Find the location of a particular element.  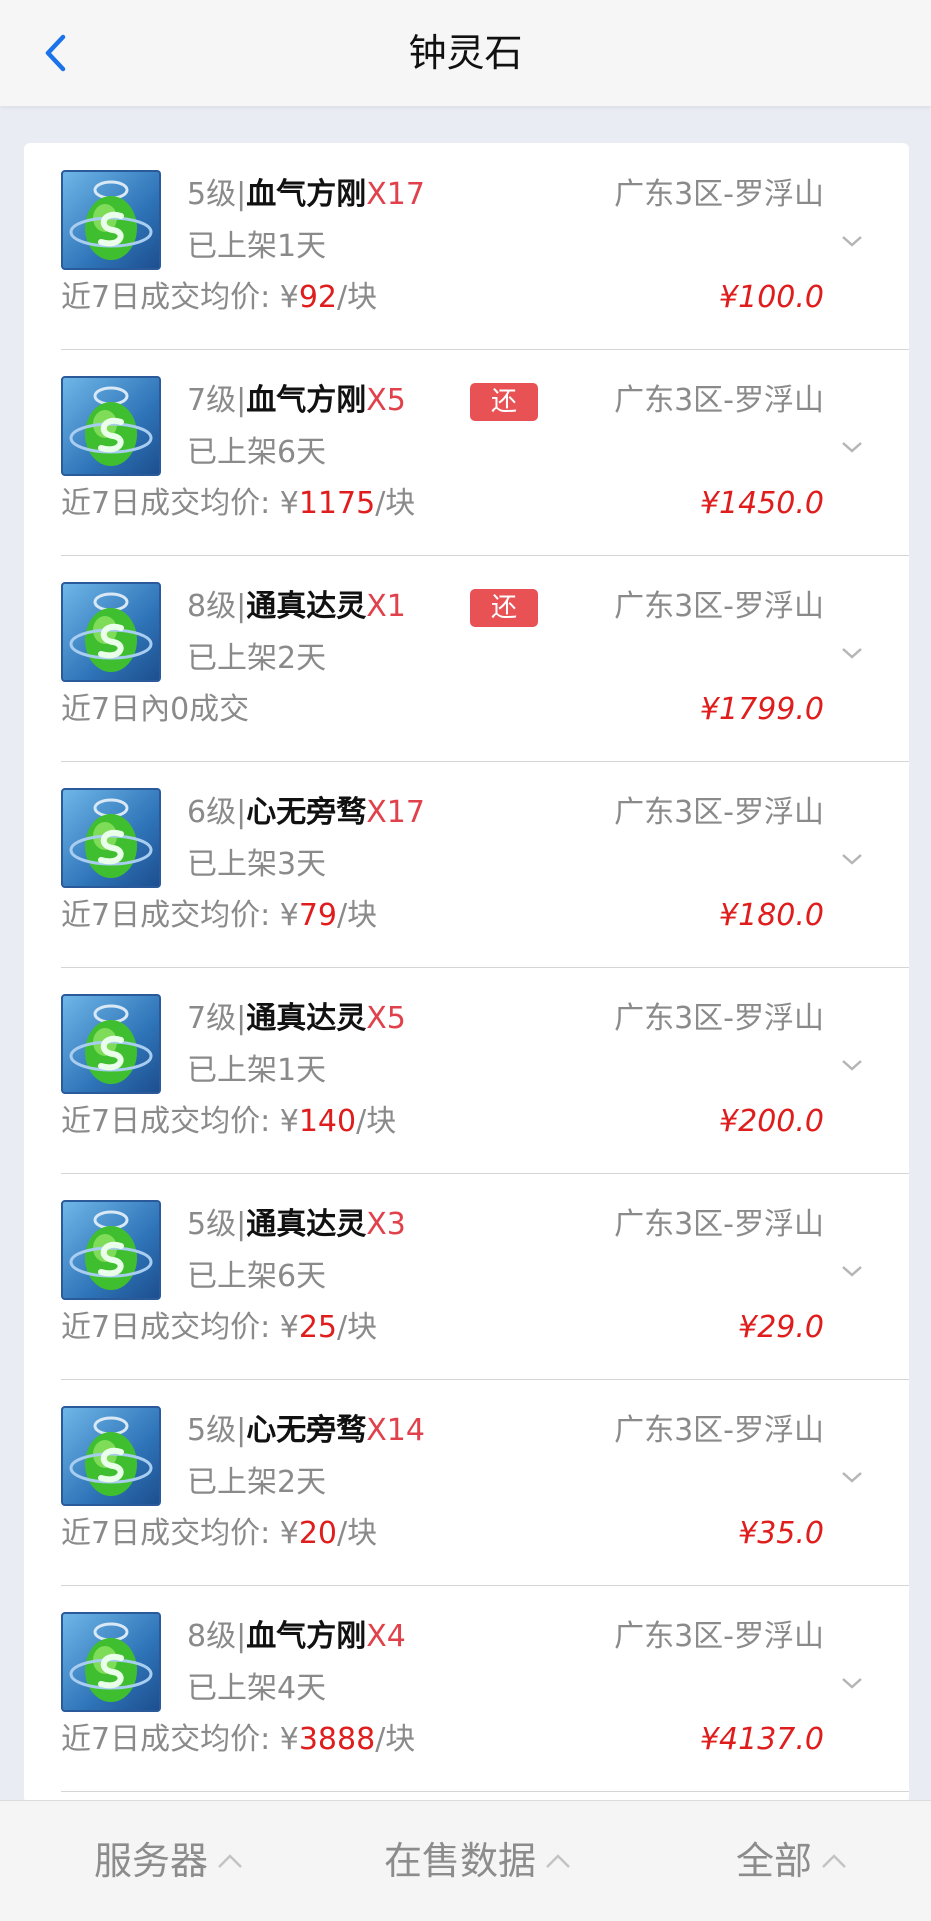

item-title: 7级|血气方刚X5 is located at coordinates (296, 401).